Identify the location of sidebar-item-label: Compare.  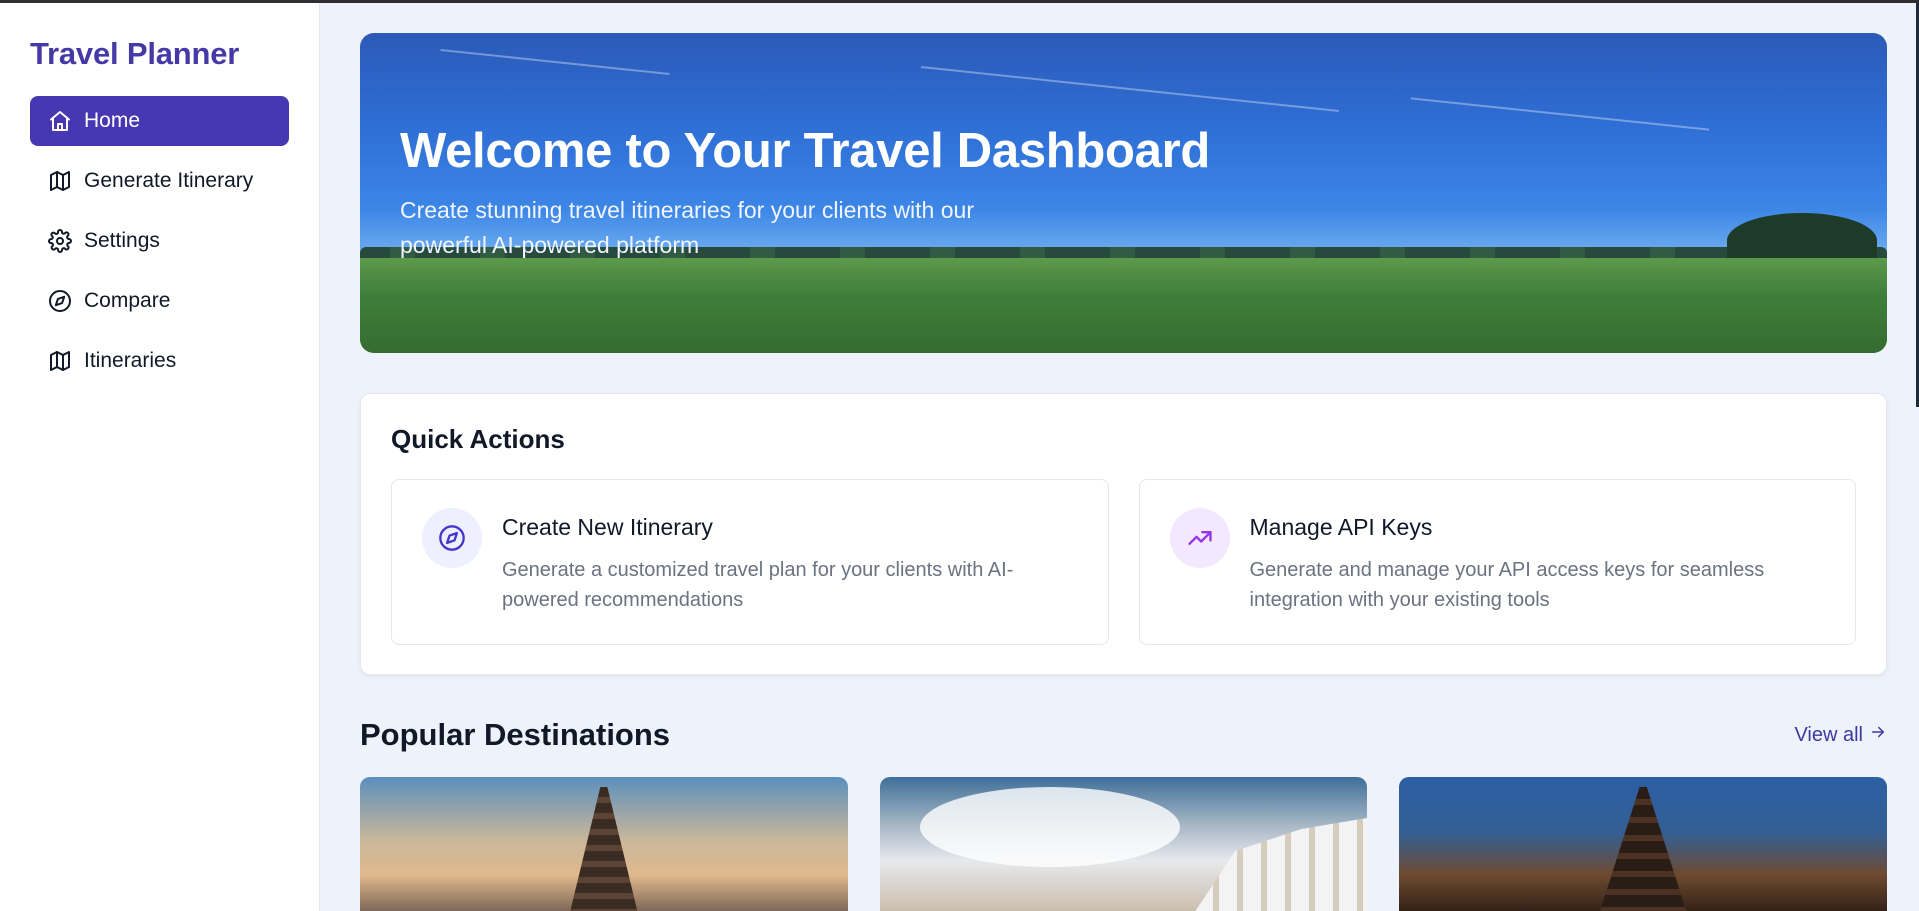
(127, 300).